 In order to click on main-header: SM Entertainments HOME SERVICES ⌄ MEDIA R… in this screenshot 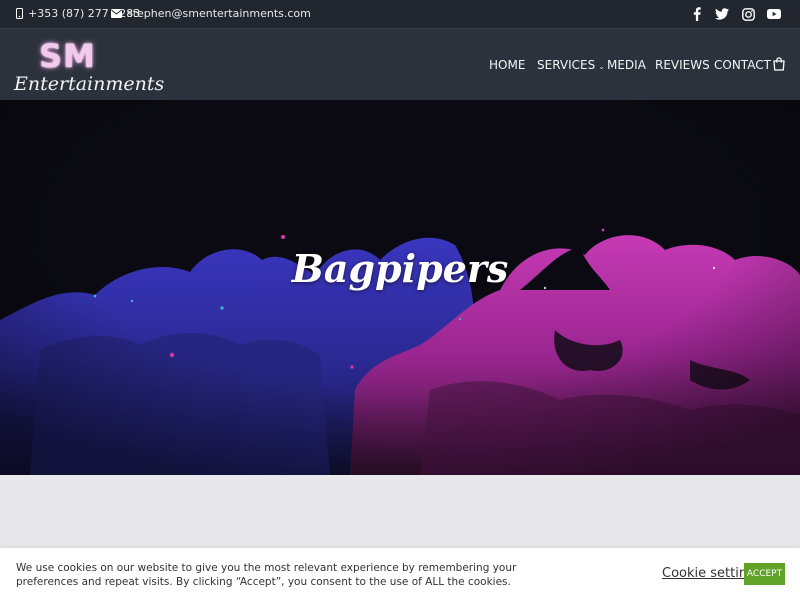, I will do `click(400, 64)`.